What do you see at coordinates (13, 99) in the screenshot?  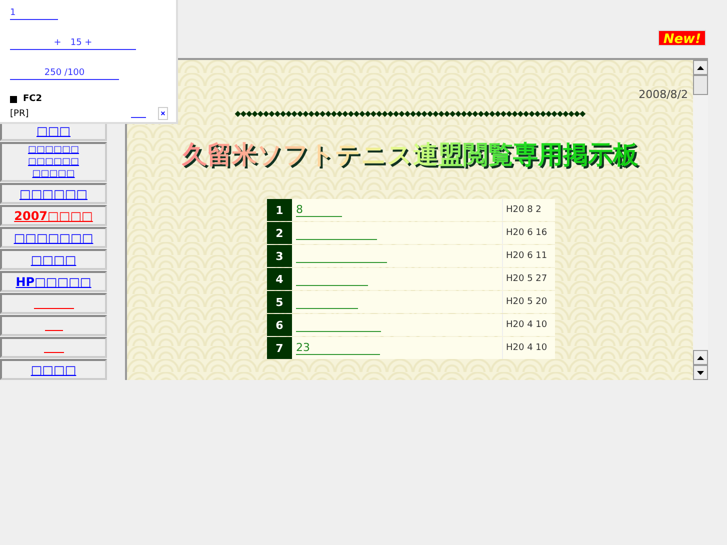 I see `square-icon` at bounding box center [13, 99].